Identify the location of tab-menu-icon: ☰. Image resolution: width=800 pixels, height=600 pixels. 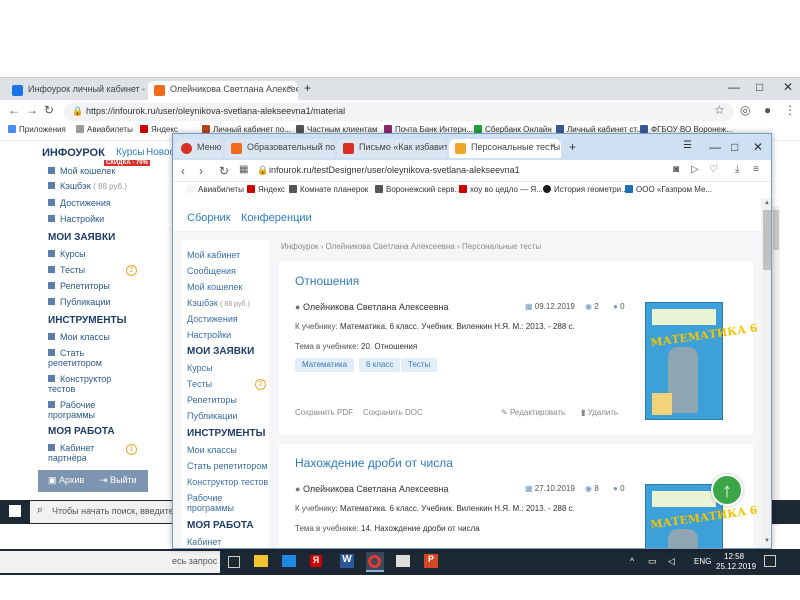
(687, 145).